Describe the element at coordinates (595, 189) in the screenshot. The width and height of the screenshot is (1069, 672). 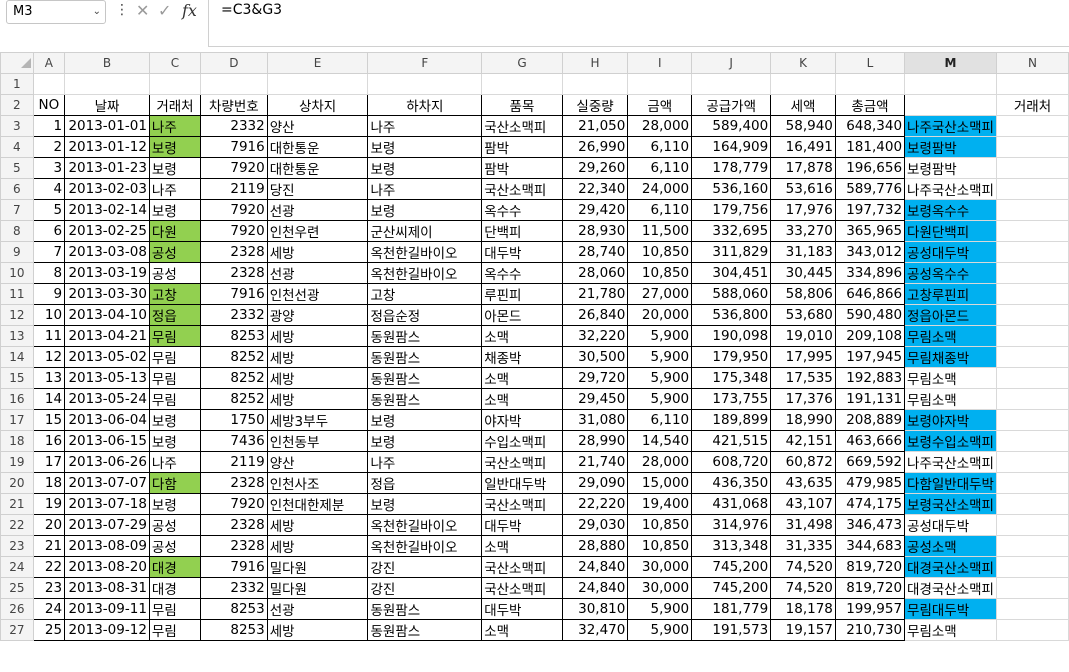
I see `cell-weight: 22,340` at that location.